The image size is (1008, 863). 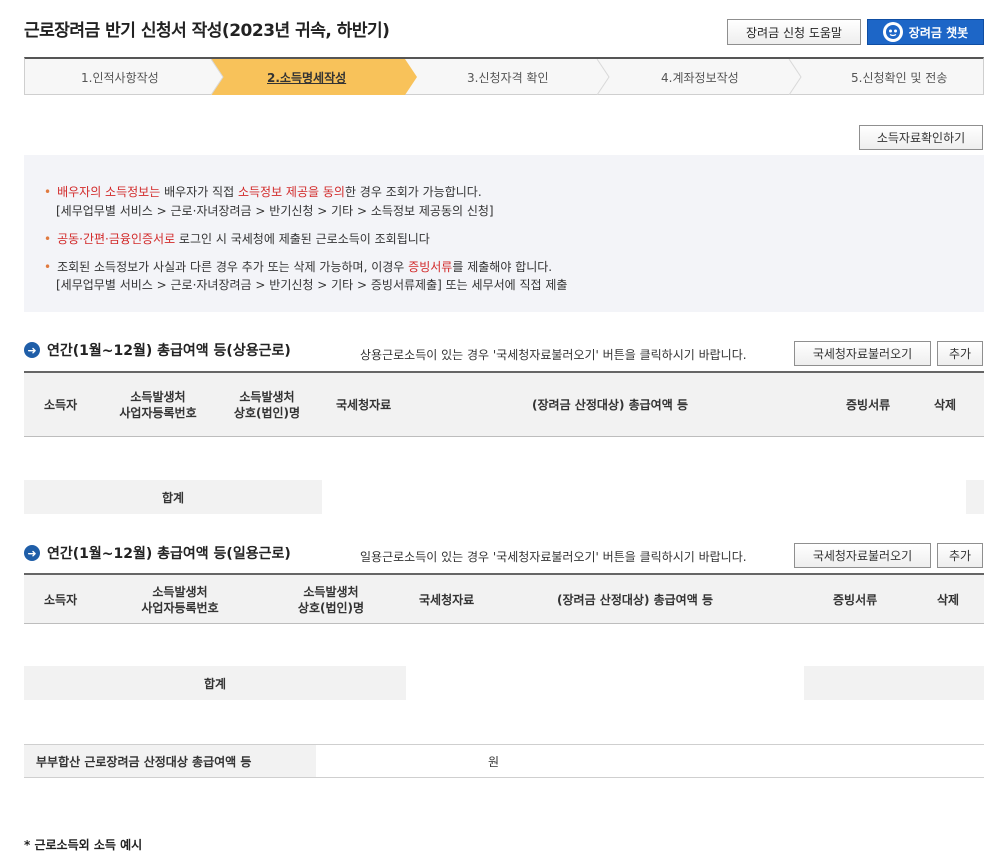 What do you see at coordinates (504, 761) in the screenshot?
I see `couple-total-row: 부부합산 근로장려금 산정대상 총급여액 등 원` at bounding box center [504, 761].